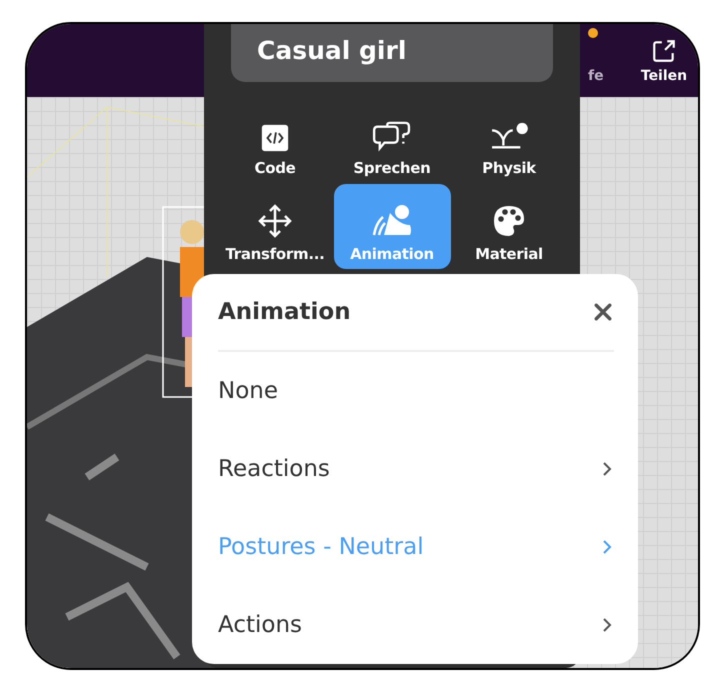  I want to click on menu-item: None, so click(416, 391).